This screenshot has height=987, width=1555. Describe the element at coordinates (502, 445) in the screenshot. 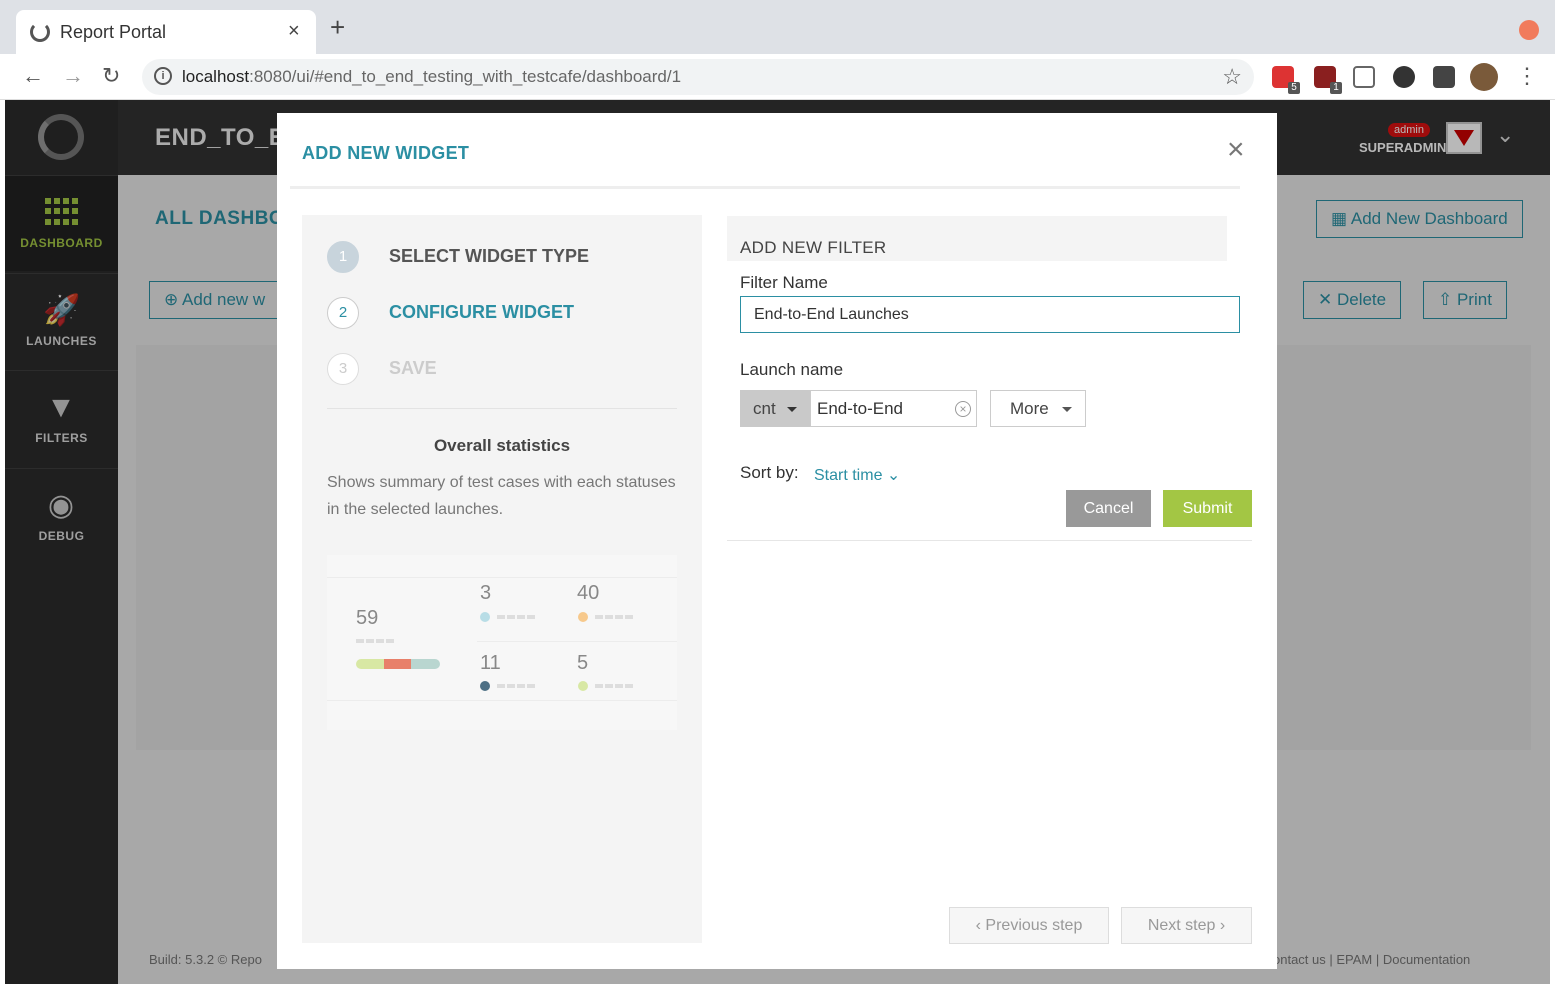

I see `widget-type-name: Overall statistics` at that location.